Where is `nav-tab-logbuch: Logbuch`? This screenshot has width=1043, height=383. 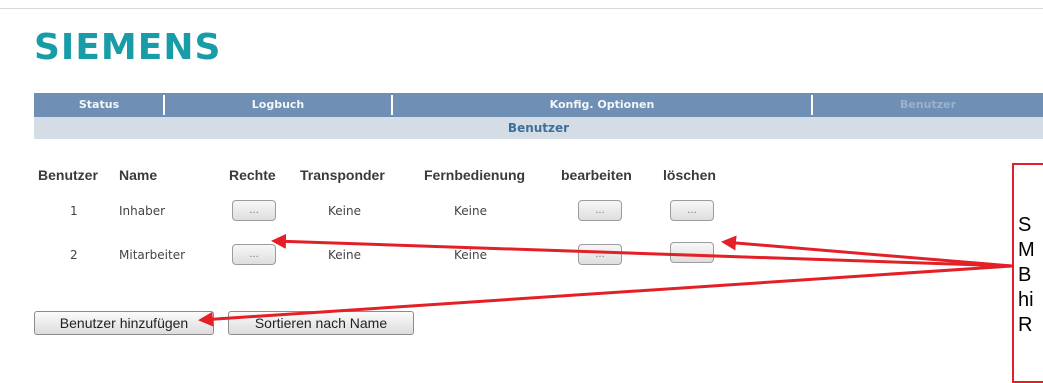
nav-tab-logbuch: Logbuch is located at coordinates (278, 105).